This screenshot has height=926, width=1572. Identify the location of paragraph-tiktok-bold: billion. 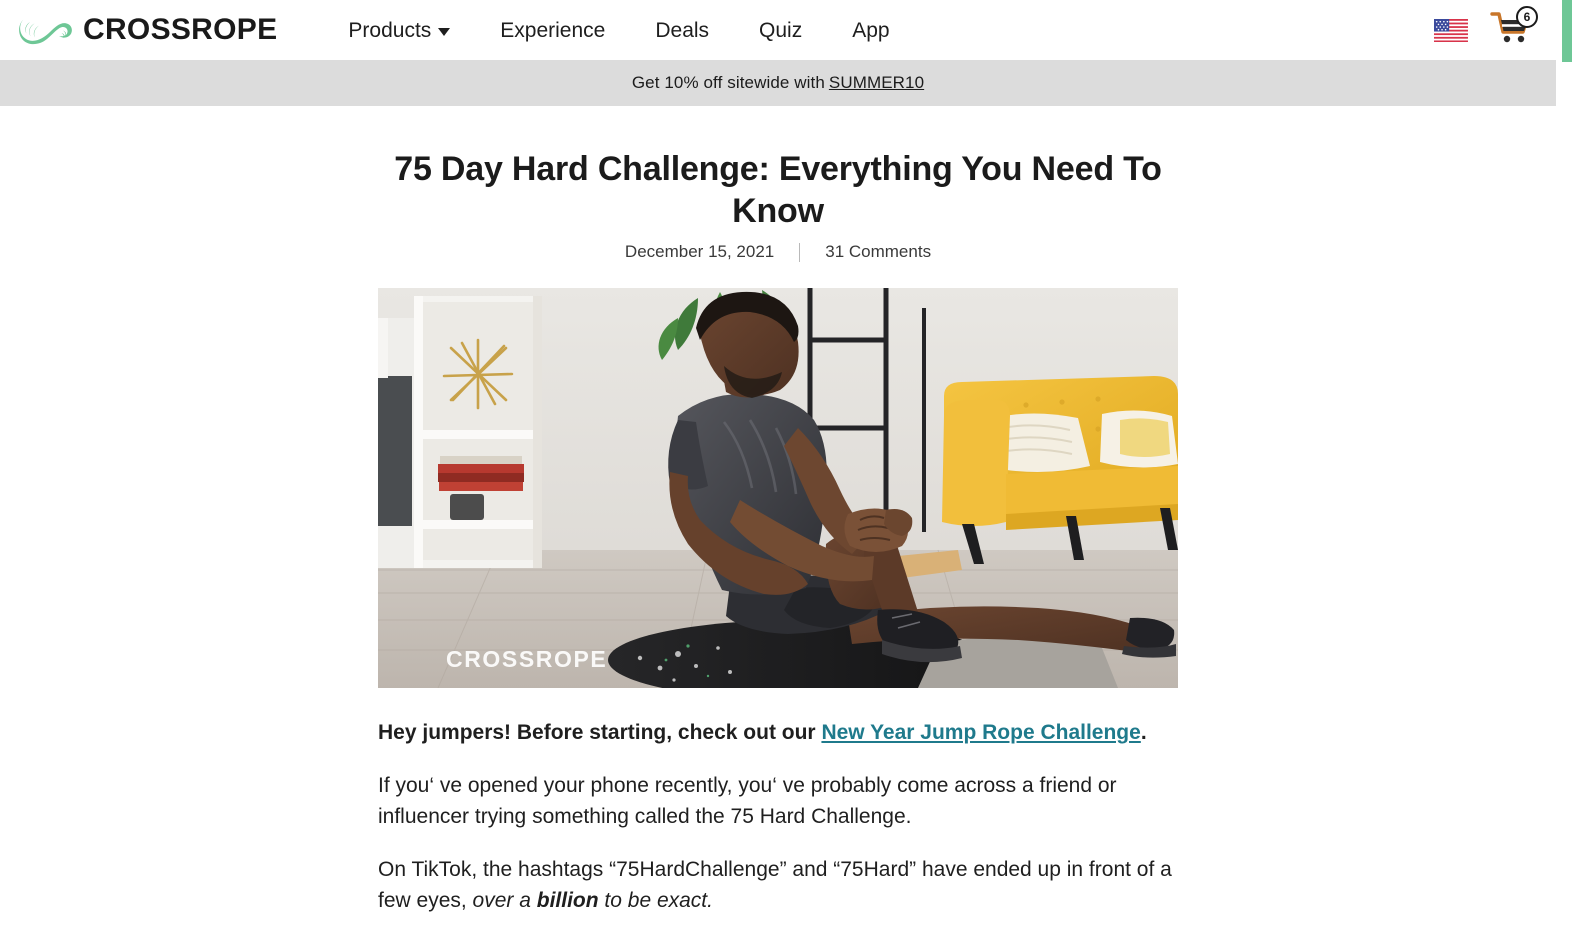
(567, 900).